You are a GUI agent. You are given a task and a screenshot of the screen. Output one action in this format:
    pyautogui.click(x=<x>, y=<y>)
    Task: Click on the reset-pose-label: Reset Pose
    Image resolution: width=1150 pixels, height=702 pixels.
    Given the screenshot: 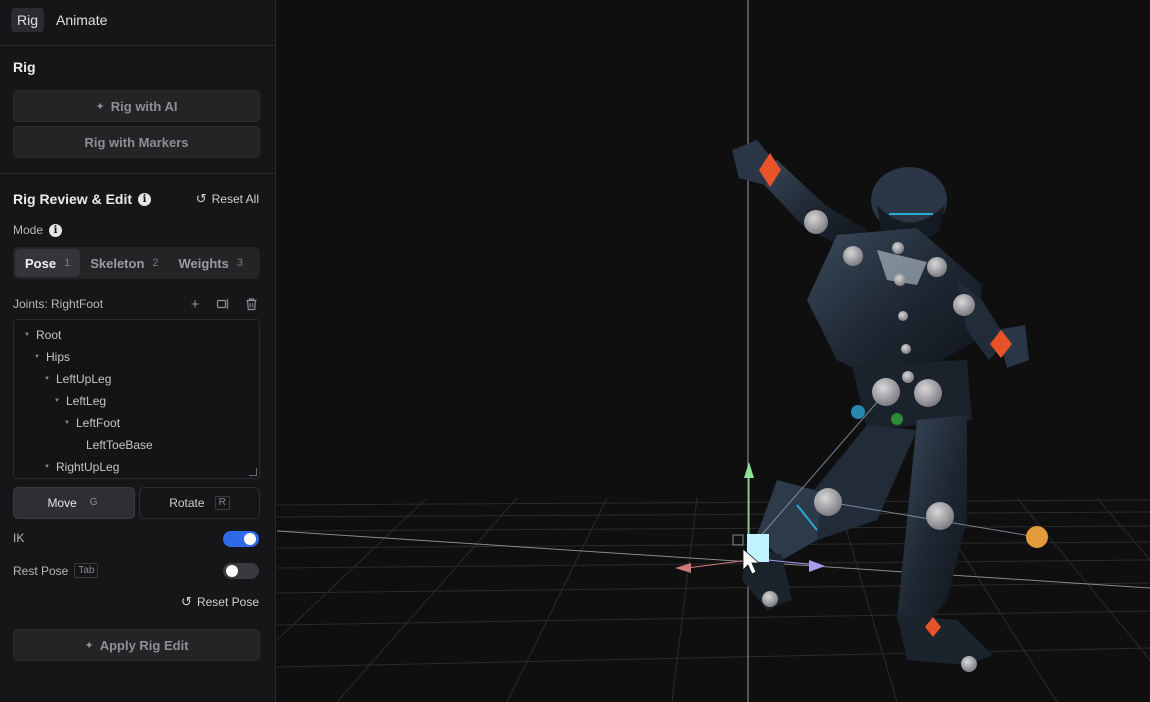 What is the action you would take?
    pyautogui.click(x=227, y=602)
    